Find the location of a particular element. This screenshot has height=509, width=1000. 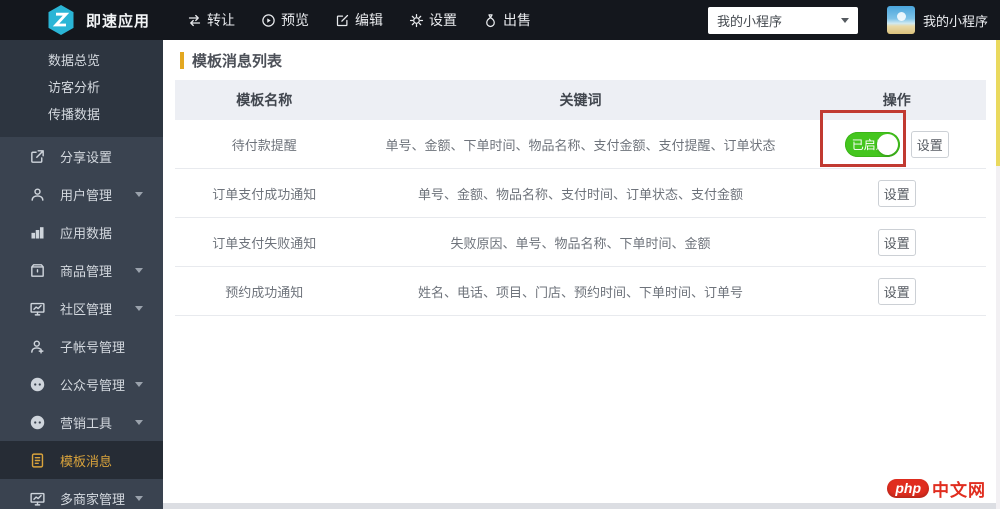

sidebar-data-group: 数据总览 访客分析 传播数据 is located at coordinates (81, 88).